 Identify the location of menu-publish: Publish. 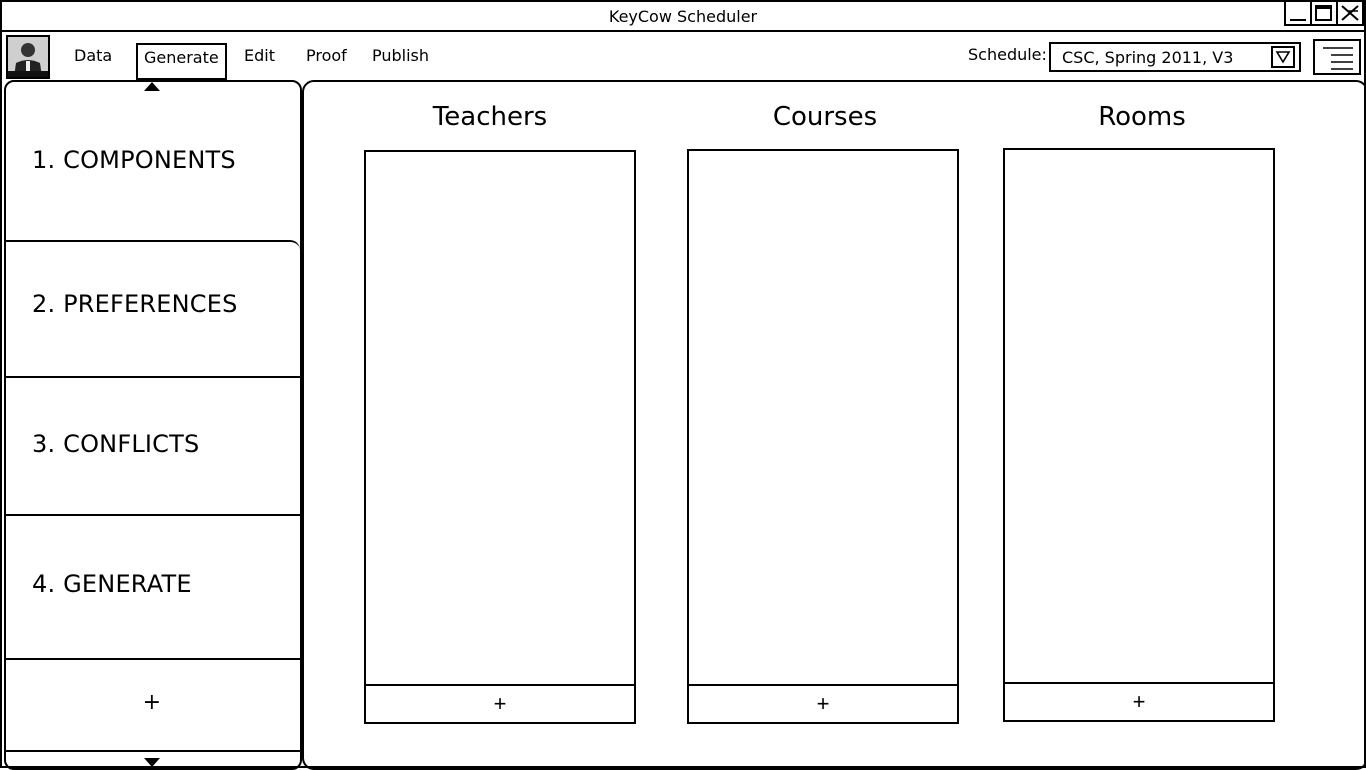
(400, 55).